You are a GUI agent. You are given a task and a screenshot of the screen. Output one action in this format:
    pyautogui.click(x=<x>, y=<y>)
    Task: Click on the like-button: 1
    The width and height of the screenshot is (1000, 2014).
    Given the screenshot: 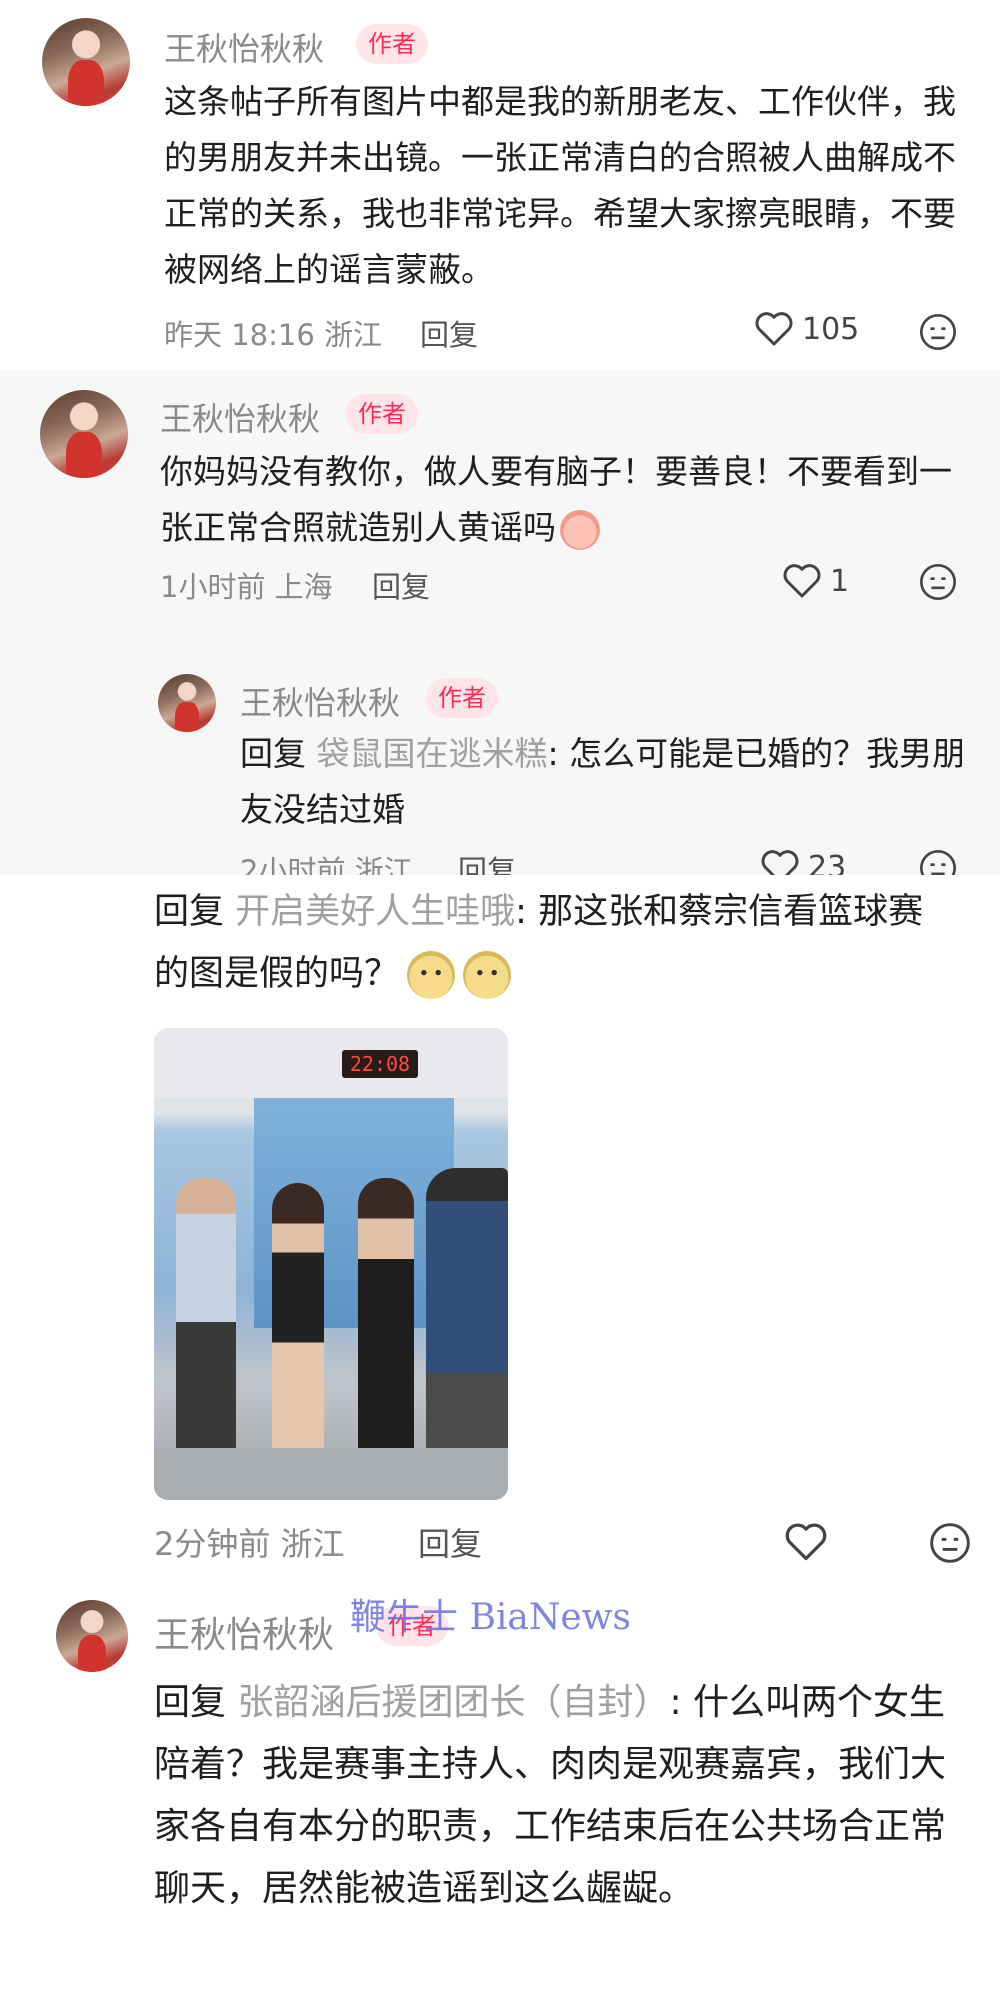 What is the action you would take?
    pyautogui.click(x=815, y=581)
    